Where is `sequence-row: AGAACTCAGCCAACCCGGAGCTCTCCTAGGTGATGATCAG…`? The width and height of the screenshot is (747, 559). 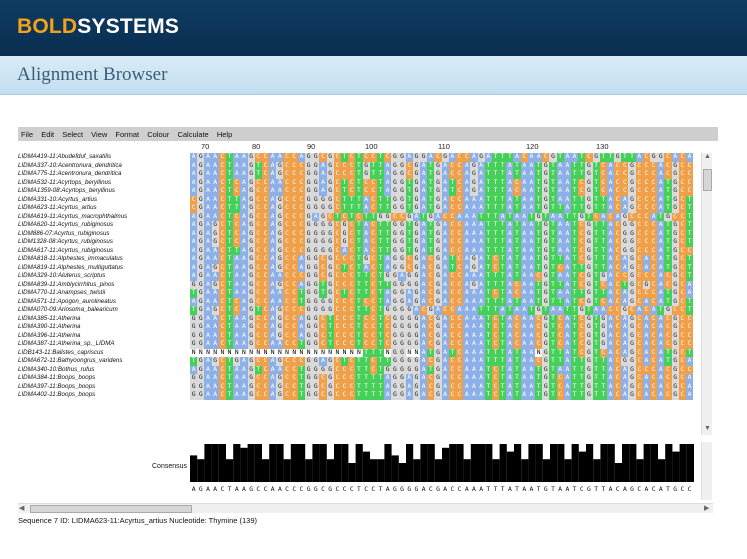 sequence-row: AGAACTCAGCCAACCCGGAGCTCTCCTAGGTGATGATCAG… is located at coordinates (444, 191).